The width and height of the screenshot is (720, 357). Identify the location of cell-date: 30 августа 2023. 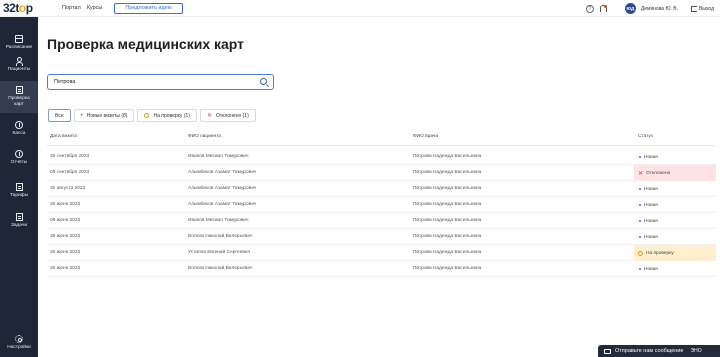
(68, 188).